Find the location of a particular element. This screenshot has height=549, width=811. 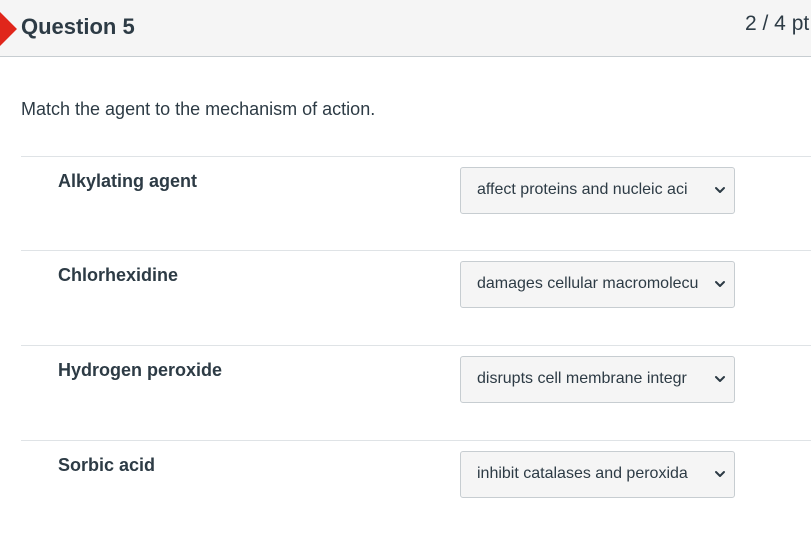

question-title: Question 5 is located at coordinates (78, 26).